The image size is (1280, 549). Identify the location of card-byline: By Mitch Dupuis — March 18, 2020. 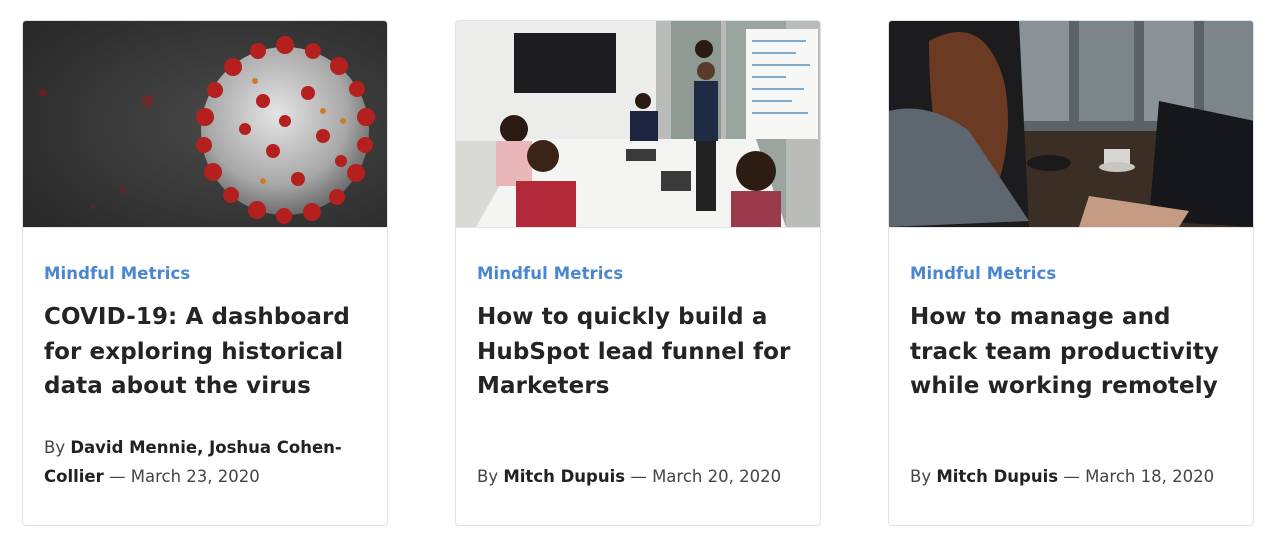
(1071, 476).